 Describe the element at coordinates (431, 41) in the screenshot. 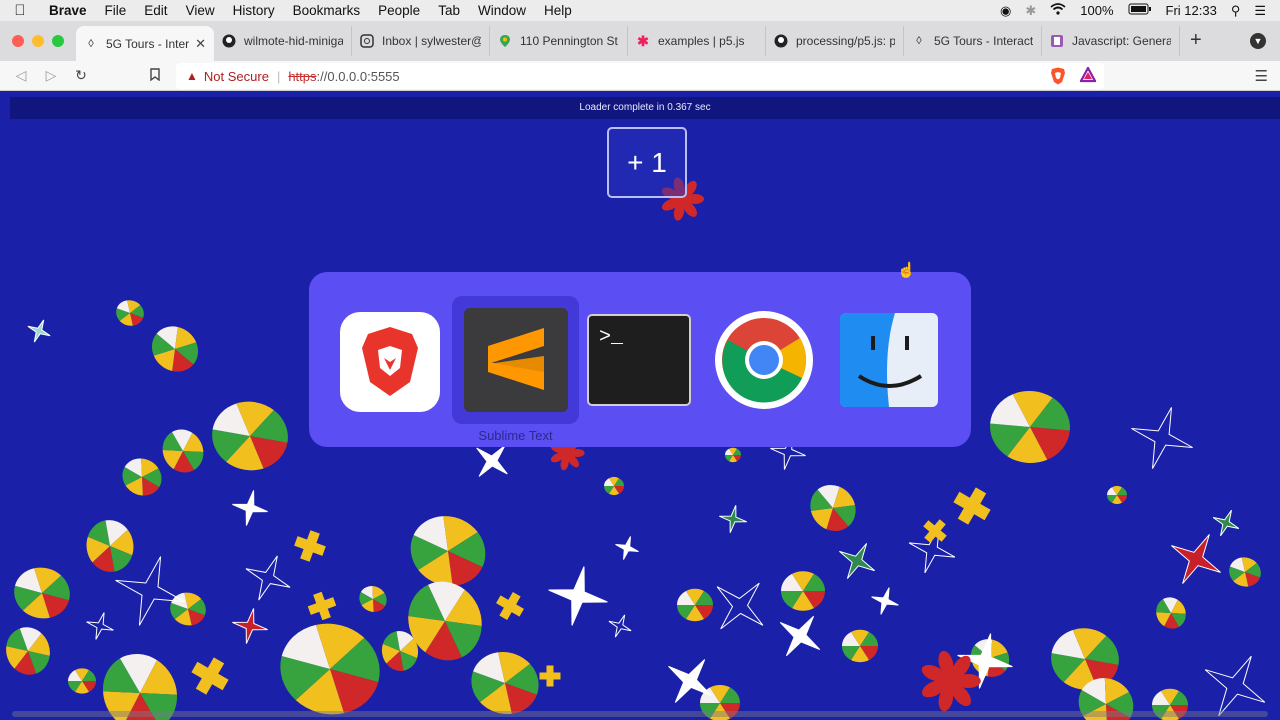

I see `tab-label: Inbox | sylwester@` at that location.